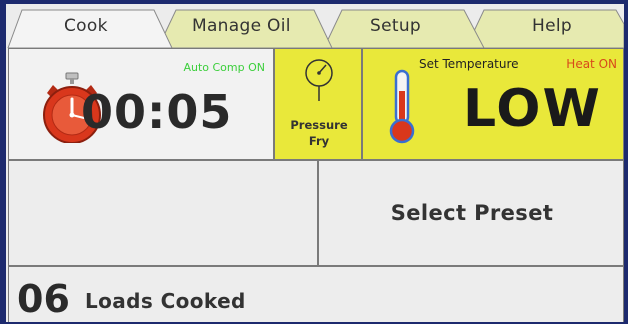  What do you see at coordinates (318, 104) in the screenshot?
I see `pressure-fry-panel: Pressure Fry` at bounding box center [318, 104].